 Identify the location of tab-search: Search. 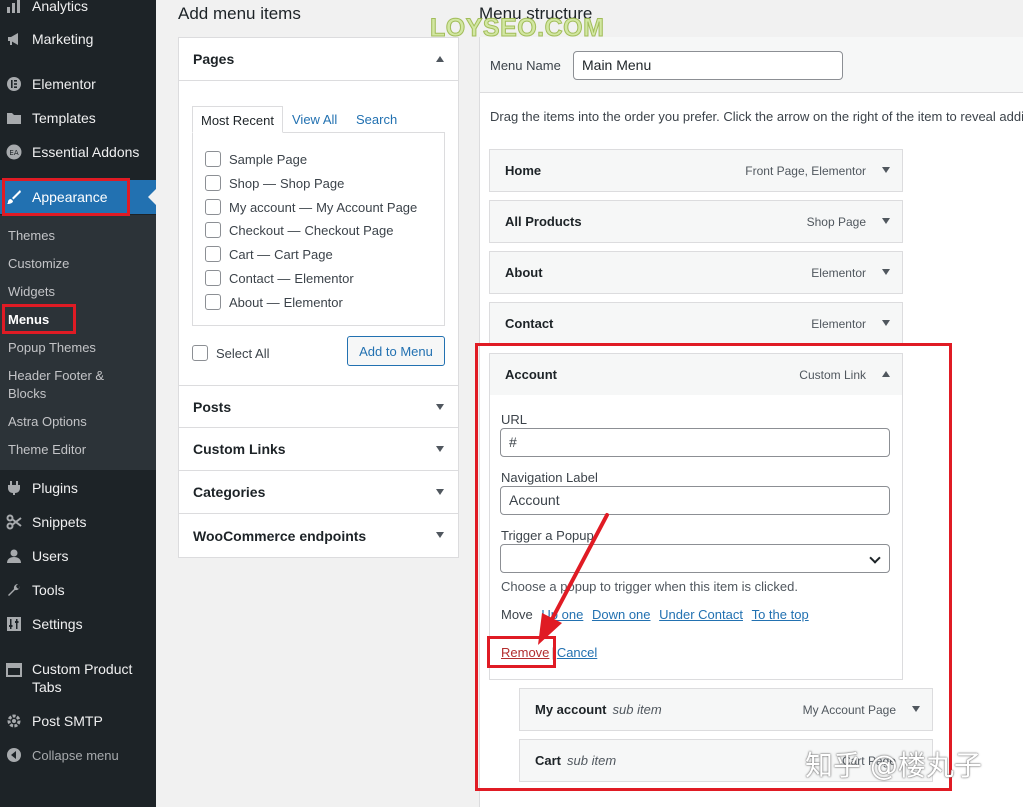
(376, 119).